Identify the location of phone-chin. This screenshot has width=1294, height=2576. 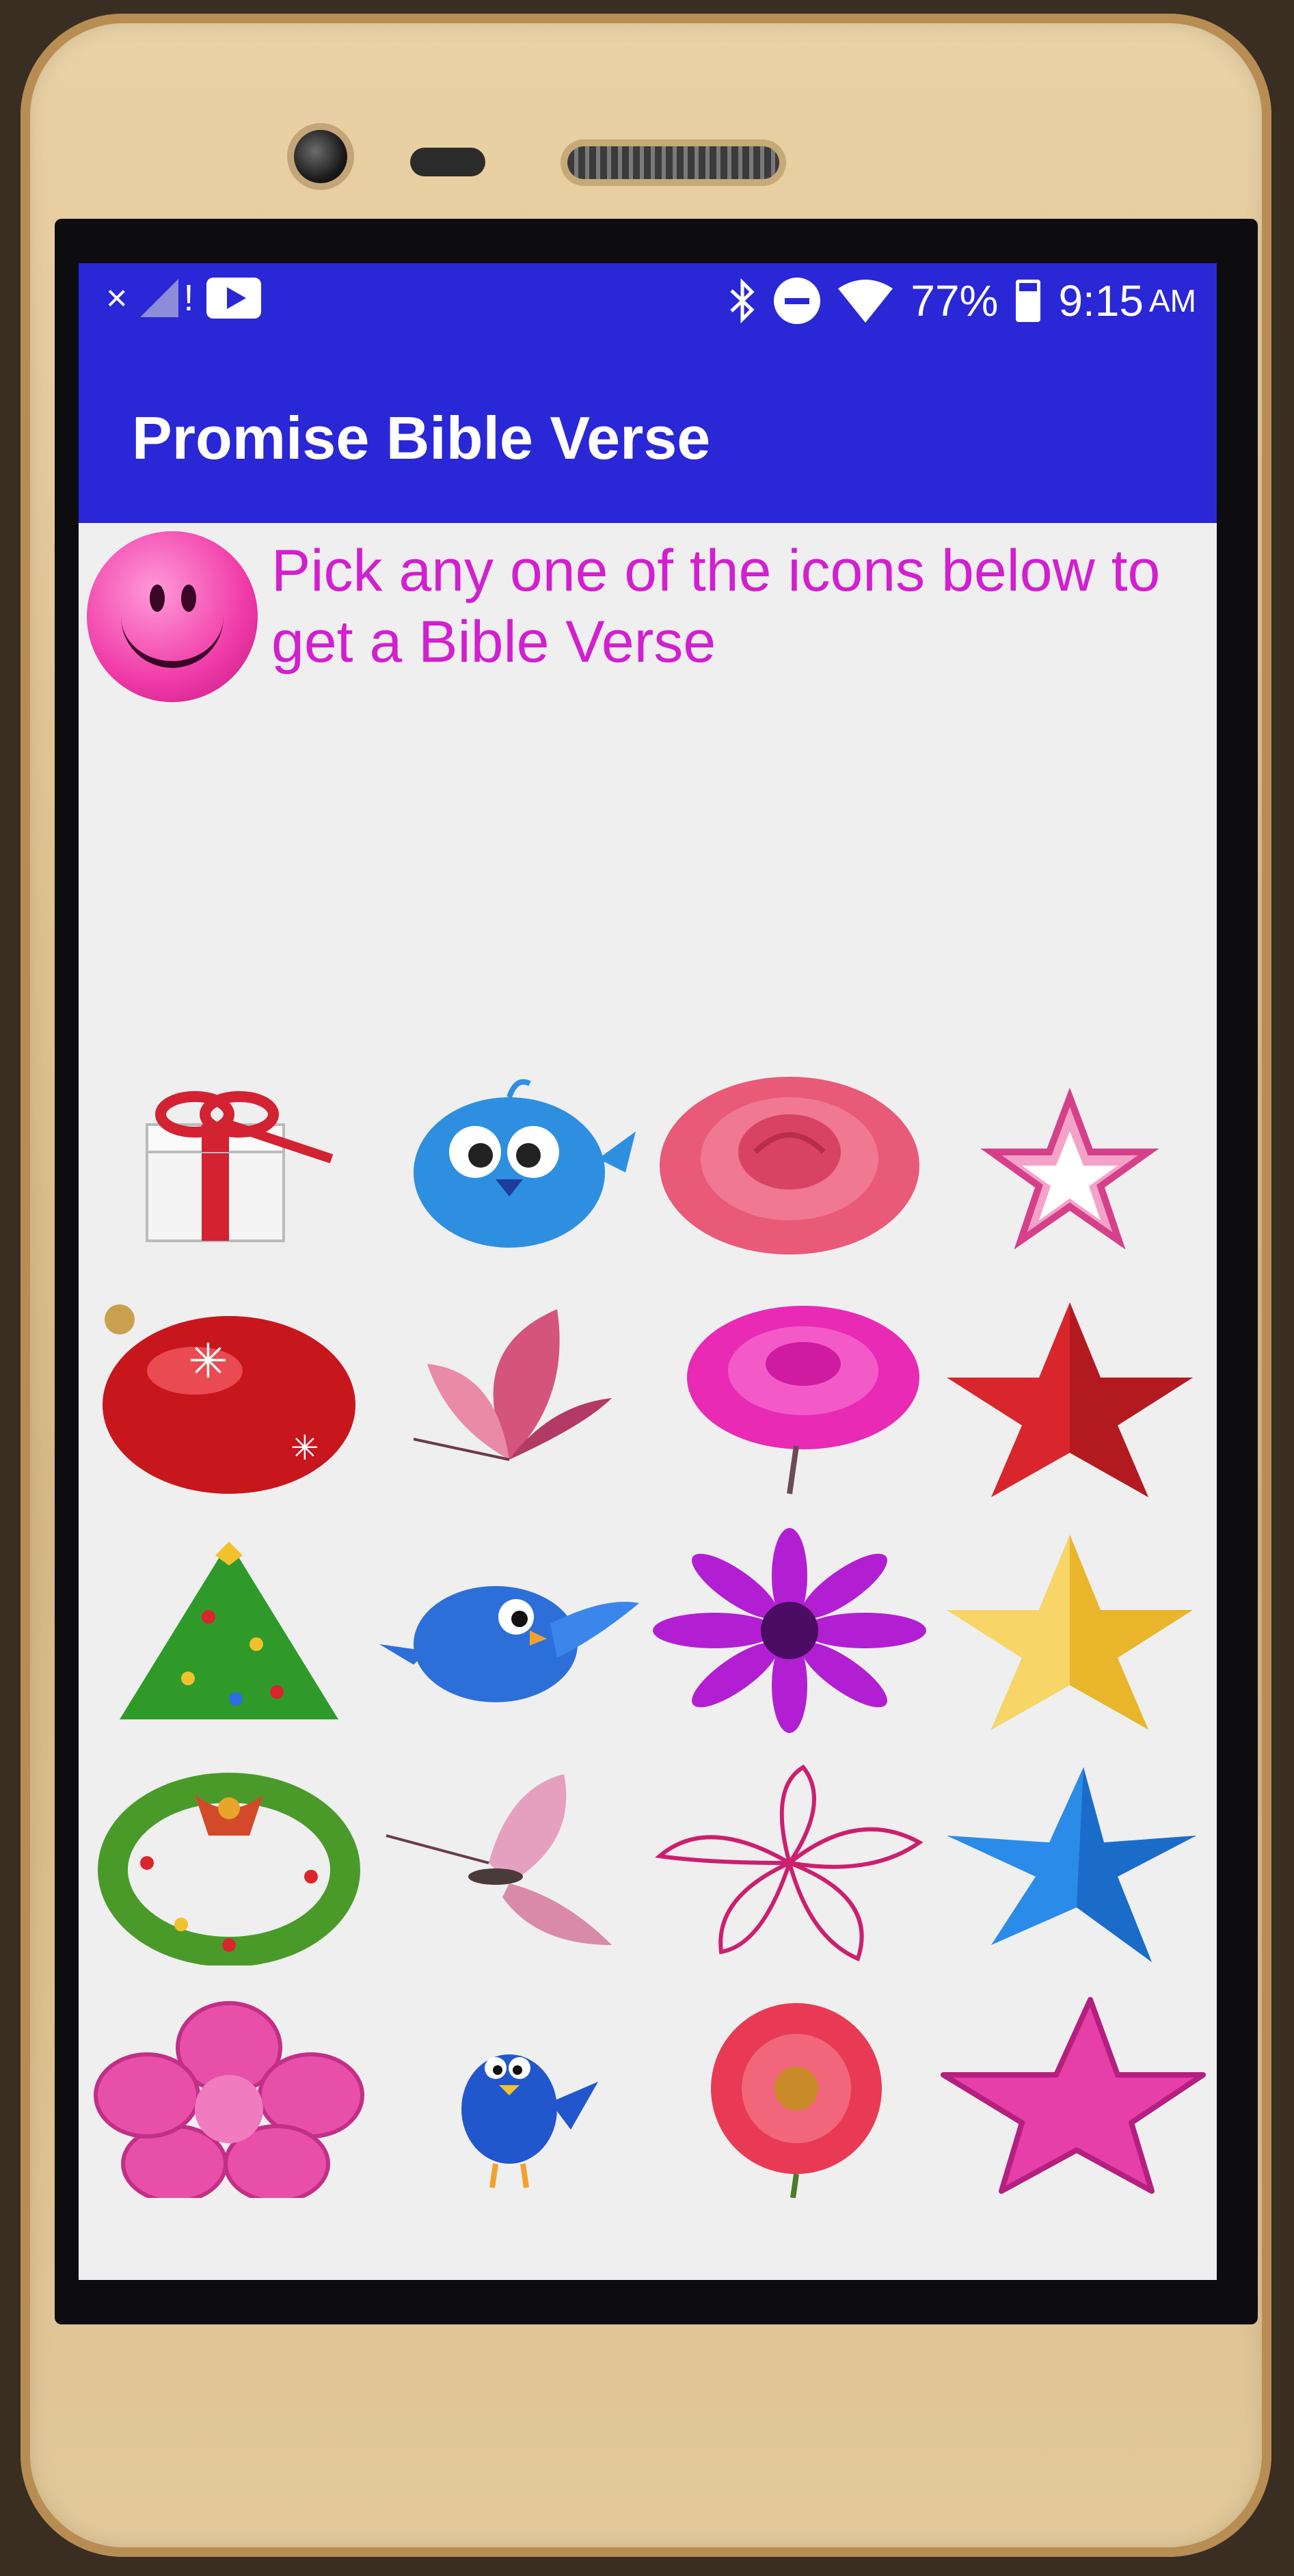
(646, 2423).